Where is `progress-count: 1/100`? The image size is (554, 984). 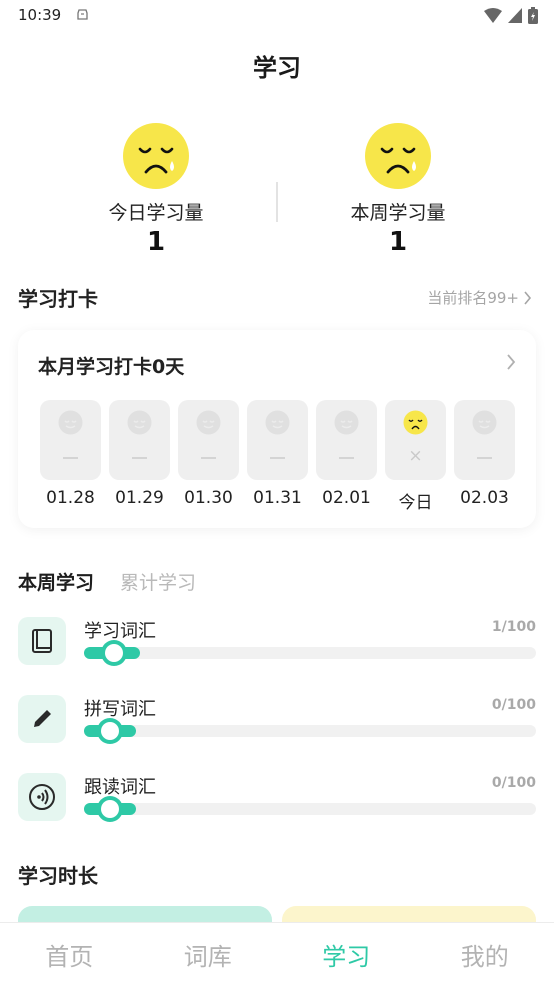
progress-count: 1/100 is located at coordinates (513, 627).